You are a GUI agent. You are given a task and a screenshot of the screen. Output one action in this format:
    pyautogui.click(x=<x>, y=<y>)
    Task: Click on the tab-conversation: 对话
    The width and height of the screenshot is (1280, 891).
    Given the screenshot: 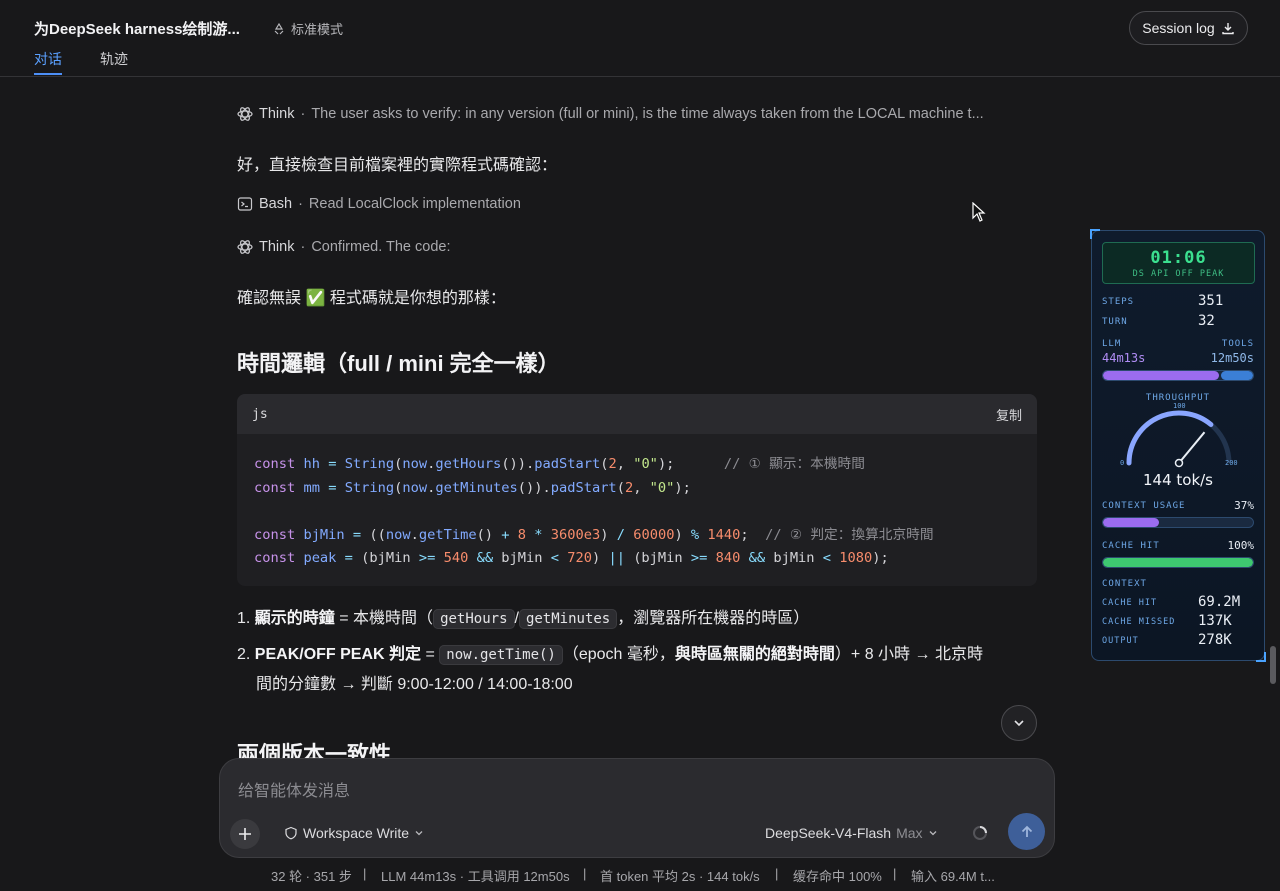 What is the action you would take?
    pyautogui.click(x=48, y=59)
    